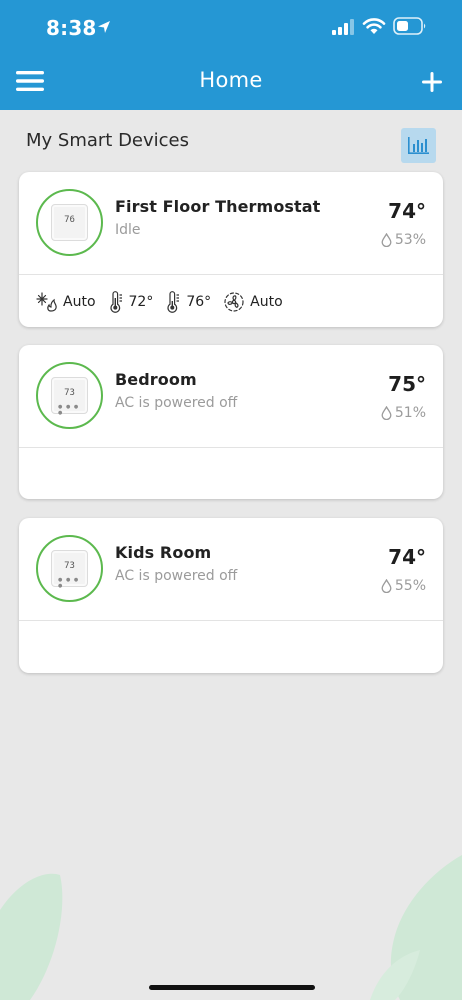 This screenshot has width=462, height=1000. I want to click on device-name: Bedroom, so click(156, 379).